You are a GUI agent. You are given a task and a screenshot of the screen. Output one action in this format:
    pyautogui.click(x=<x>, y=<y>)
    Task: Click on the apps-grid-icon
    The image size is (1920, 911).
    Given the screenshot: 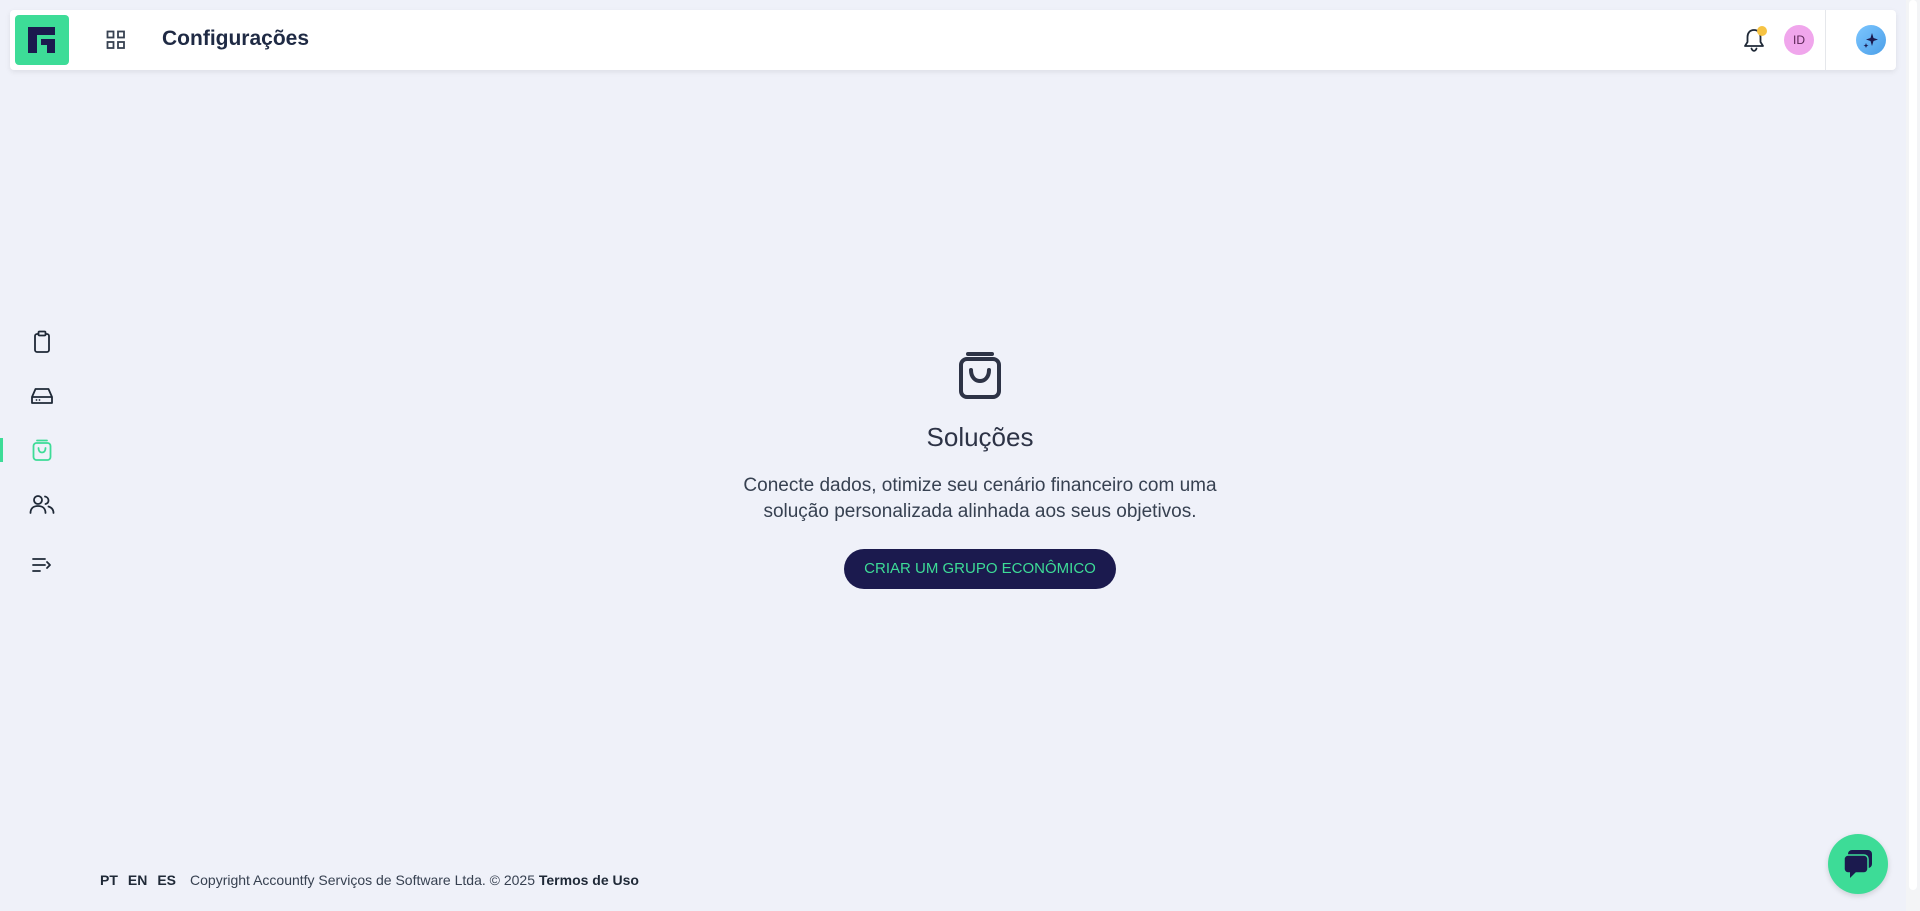 What is the action you would take?
    pyautogui.click(x=116, y=40)
    